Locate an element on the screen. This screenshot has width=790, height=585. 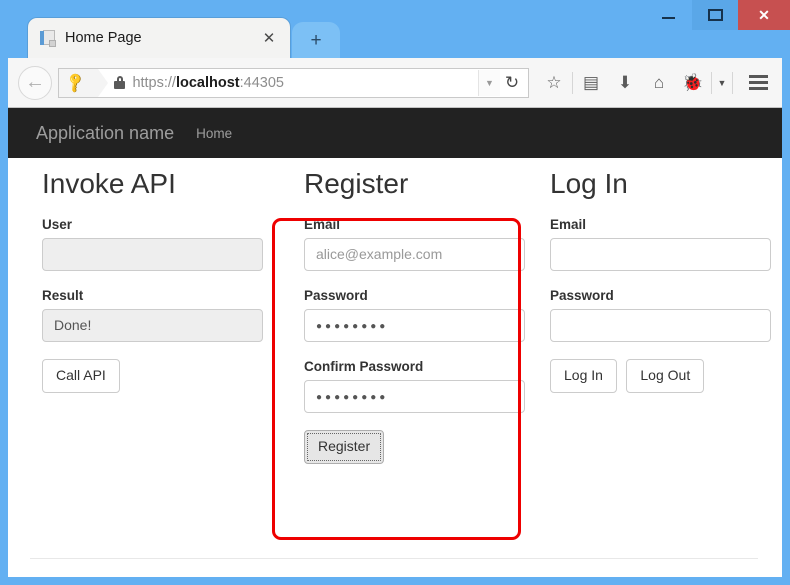
plus-icon: + is located at coordinates (316, 40).